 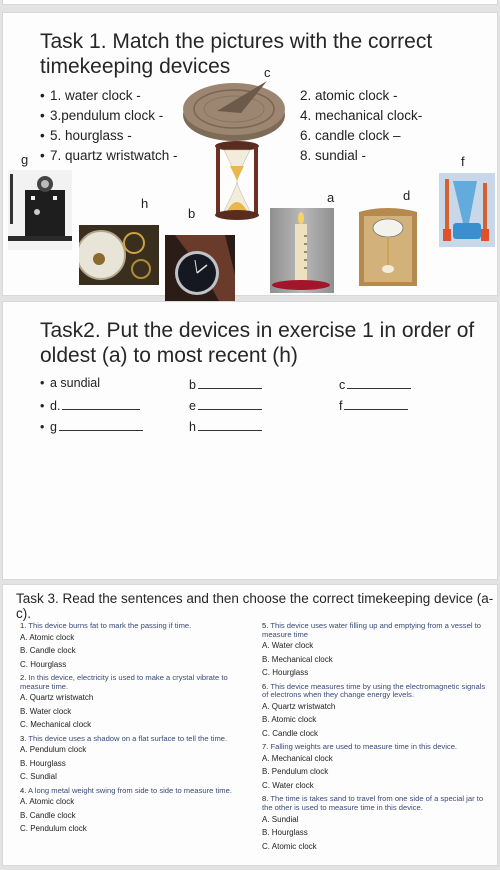 I want to click on task1-item: • 1. water clock -, so click(x=90, y=95).